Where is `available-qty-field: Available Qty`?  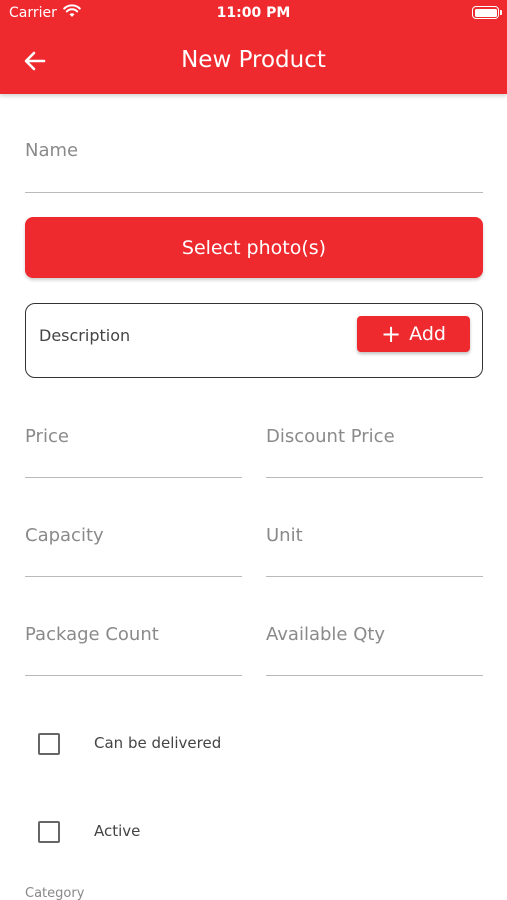 available-qty-field: Available Qty is located at coordinates (374, 650).